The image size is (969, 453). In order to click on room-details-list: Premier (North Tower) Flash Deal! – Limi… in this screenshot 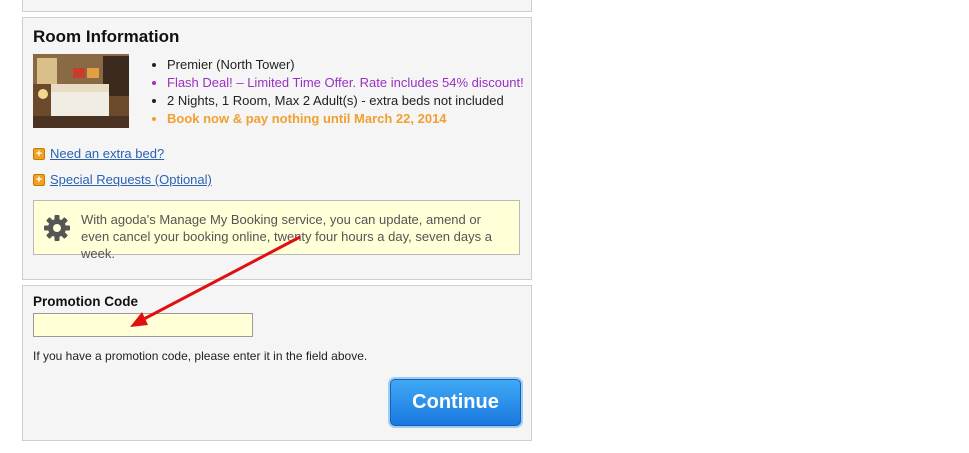, I will do `click(339, 92)`.